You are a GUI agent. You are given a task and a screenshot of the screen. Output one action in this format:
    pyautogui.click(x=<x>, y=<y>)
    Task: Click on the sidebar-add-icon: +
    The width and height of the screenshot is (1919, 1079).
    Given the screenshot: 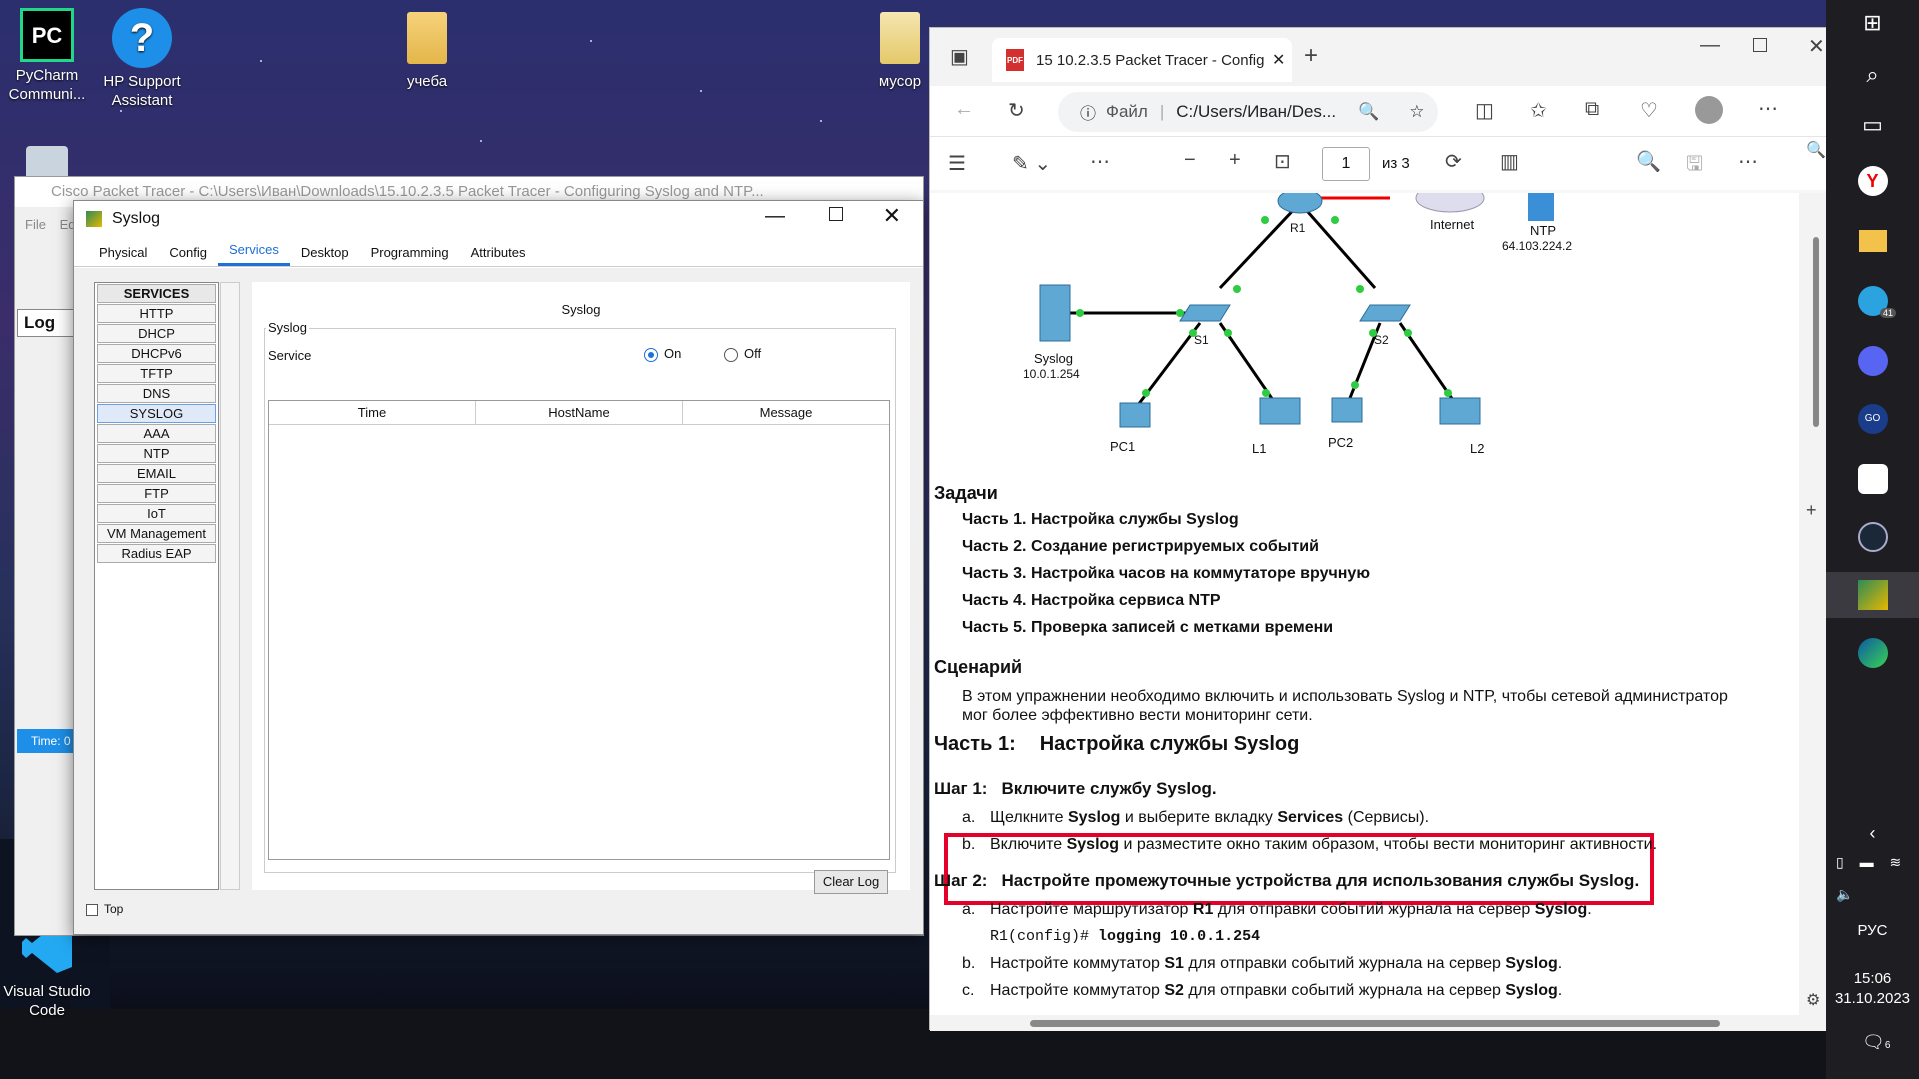 What is the action you would take?
    pyautogui.click(x=1811, y=510)
    